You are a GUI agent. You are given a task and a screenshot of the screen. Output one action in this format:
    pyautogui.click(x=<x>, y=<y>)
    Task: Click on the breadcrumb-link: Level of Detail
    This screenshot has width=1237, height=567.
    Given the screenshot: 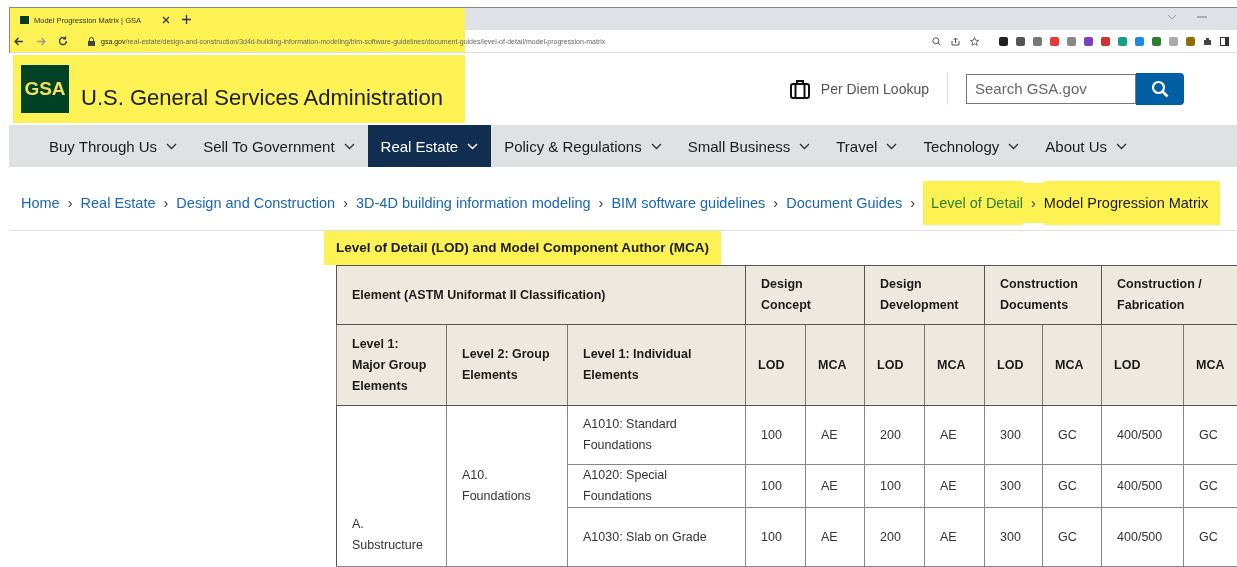 What is the action you would take?
    pyautogui.click(x=973, y=203)
    